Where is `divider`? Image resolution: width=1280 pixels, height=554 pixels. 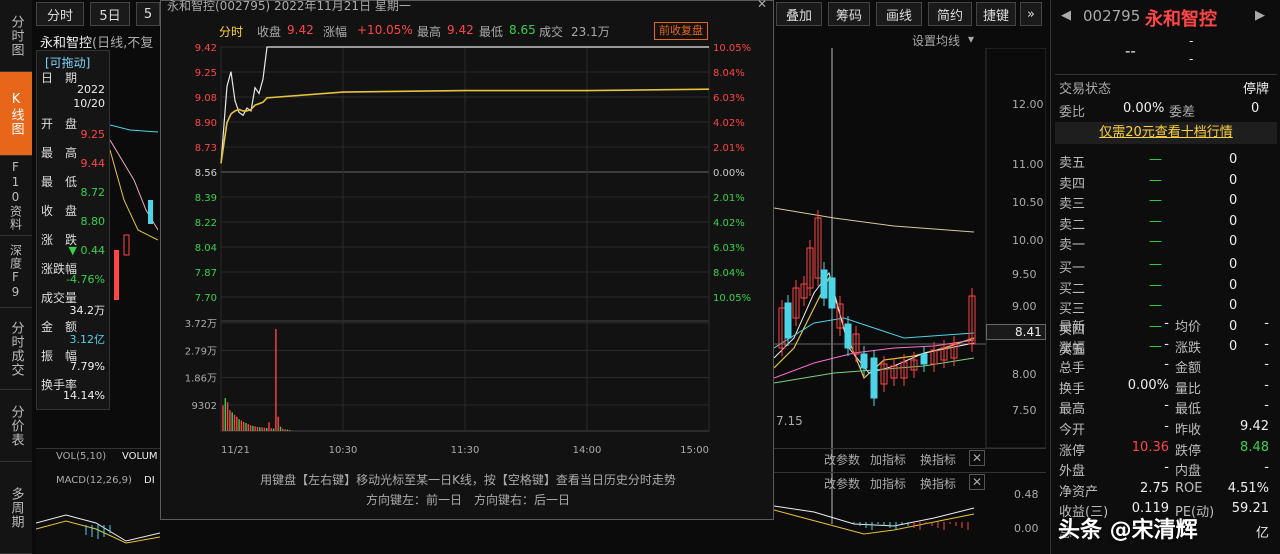 divider is located at coordinates (1166, 74).